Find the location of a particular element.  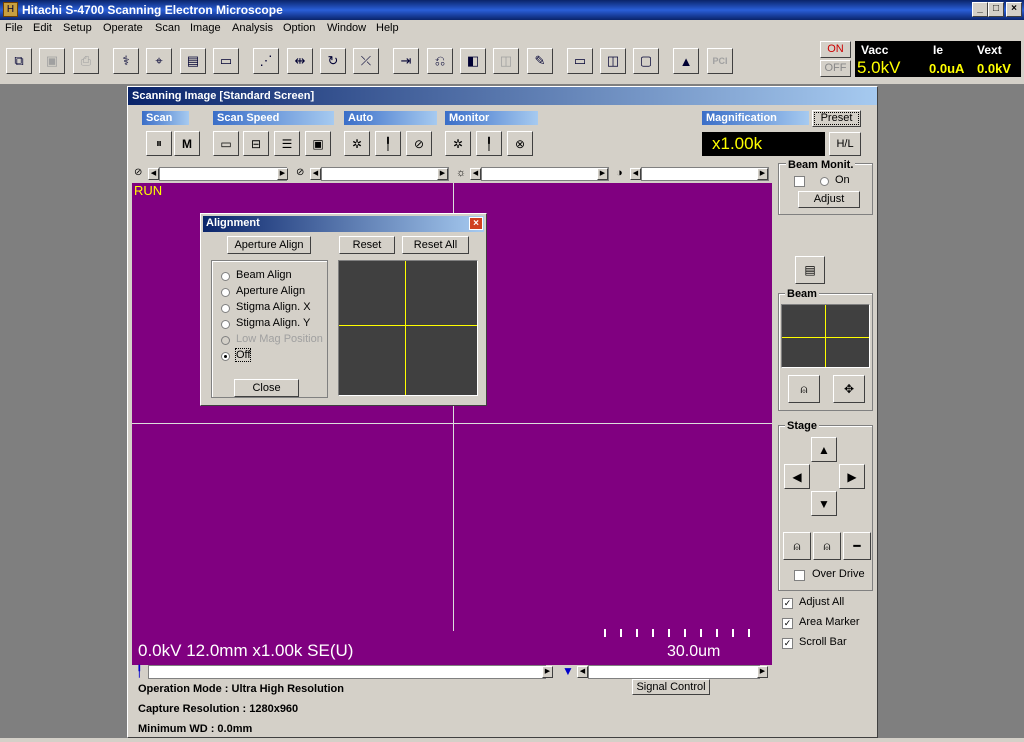

edit-icon: ✎ is located at coordinates (540, 61).